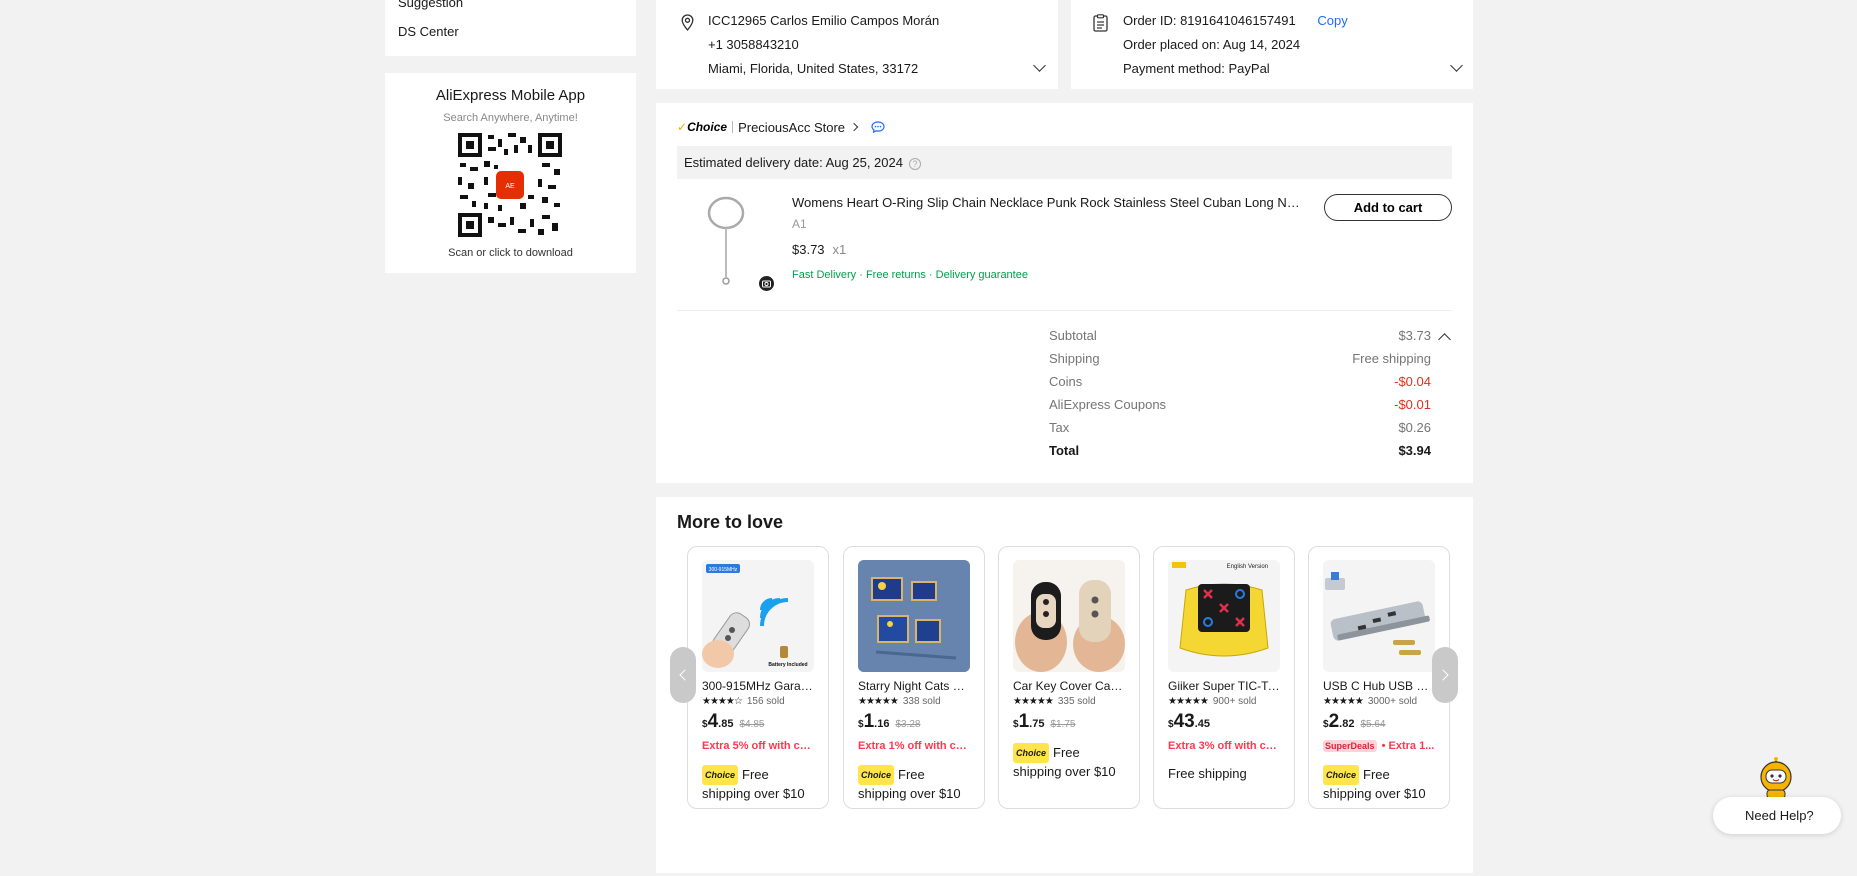 Image resolution: width=1857 pixels, height=876 pixels. I want to click on product-title: Giiker Super TIC-TAC-TOE Game, so click(1224, 686).